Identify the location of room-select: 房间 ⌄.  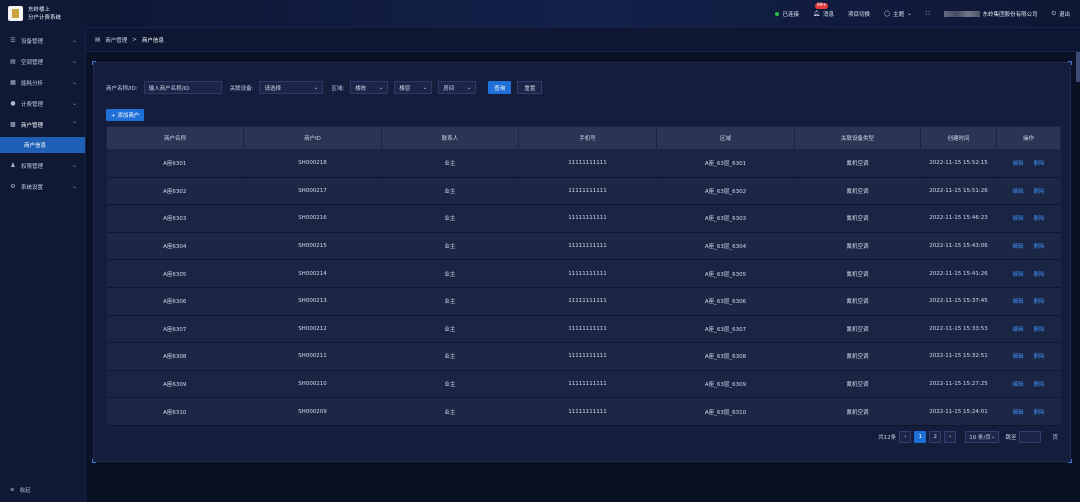
(457, 87).